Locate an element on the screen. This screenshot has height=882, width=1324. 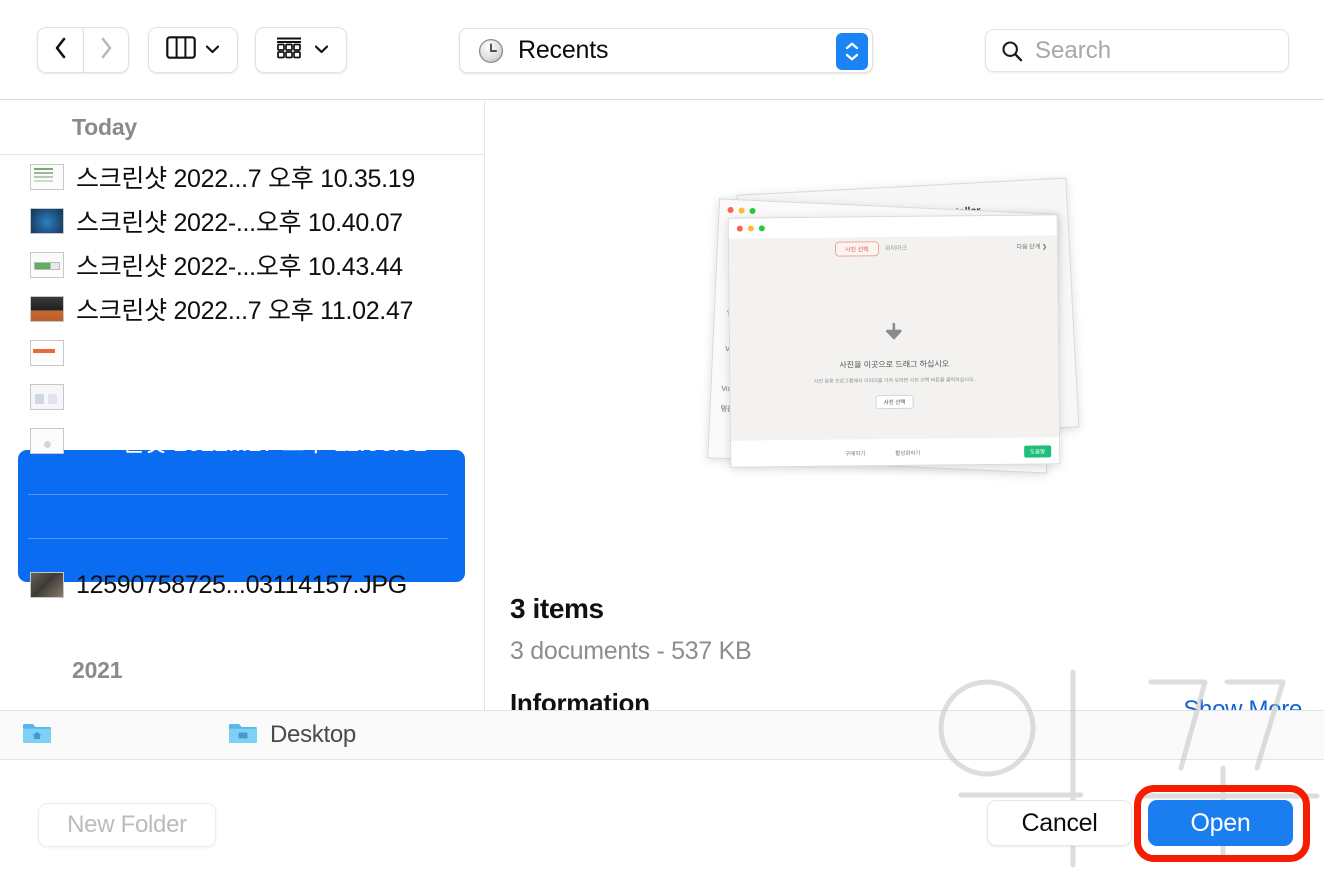
list-item-selected: 스크린샷 2022...17 오후 11.06.51 is located at coordinates (242, 441).